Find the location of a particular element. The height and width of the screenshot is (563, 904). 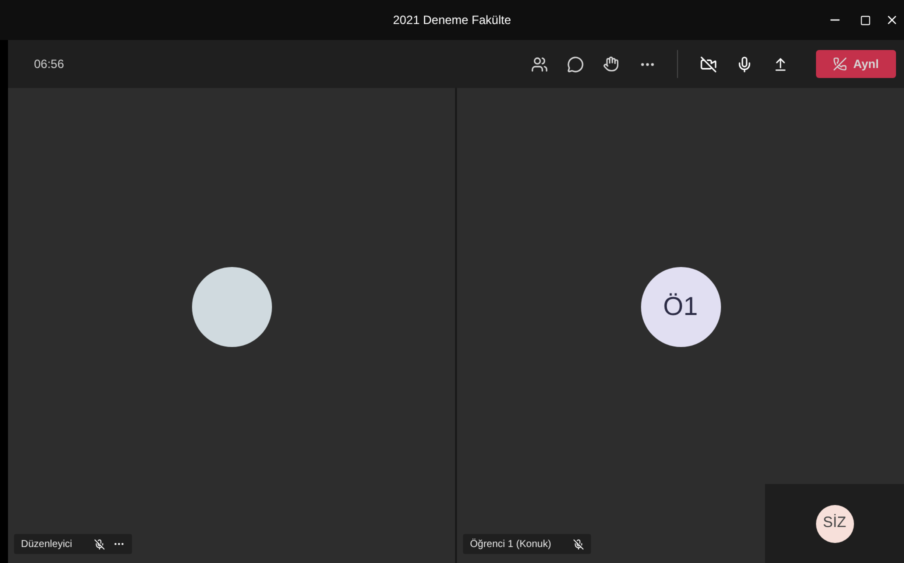

meeting-timer: 06:56 is located at coordinates (49, 64).